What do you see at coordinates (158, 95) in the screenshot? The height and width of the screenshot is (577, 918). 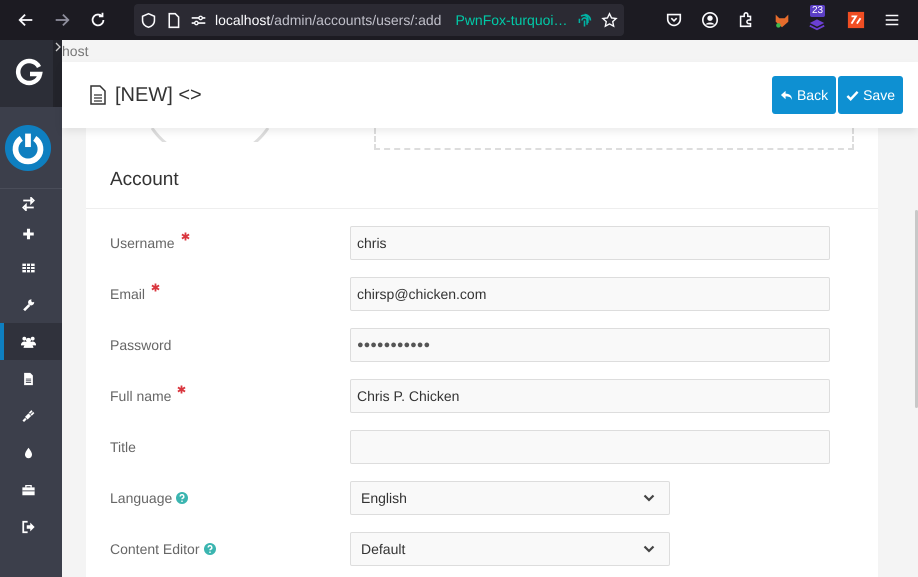 I see `page-title: [NEW] <>` at bounding box center [158, 95].